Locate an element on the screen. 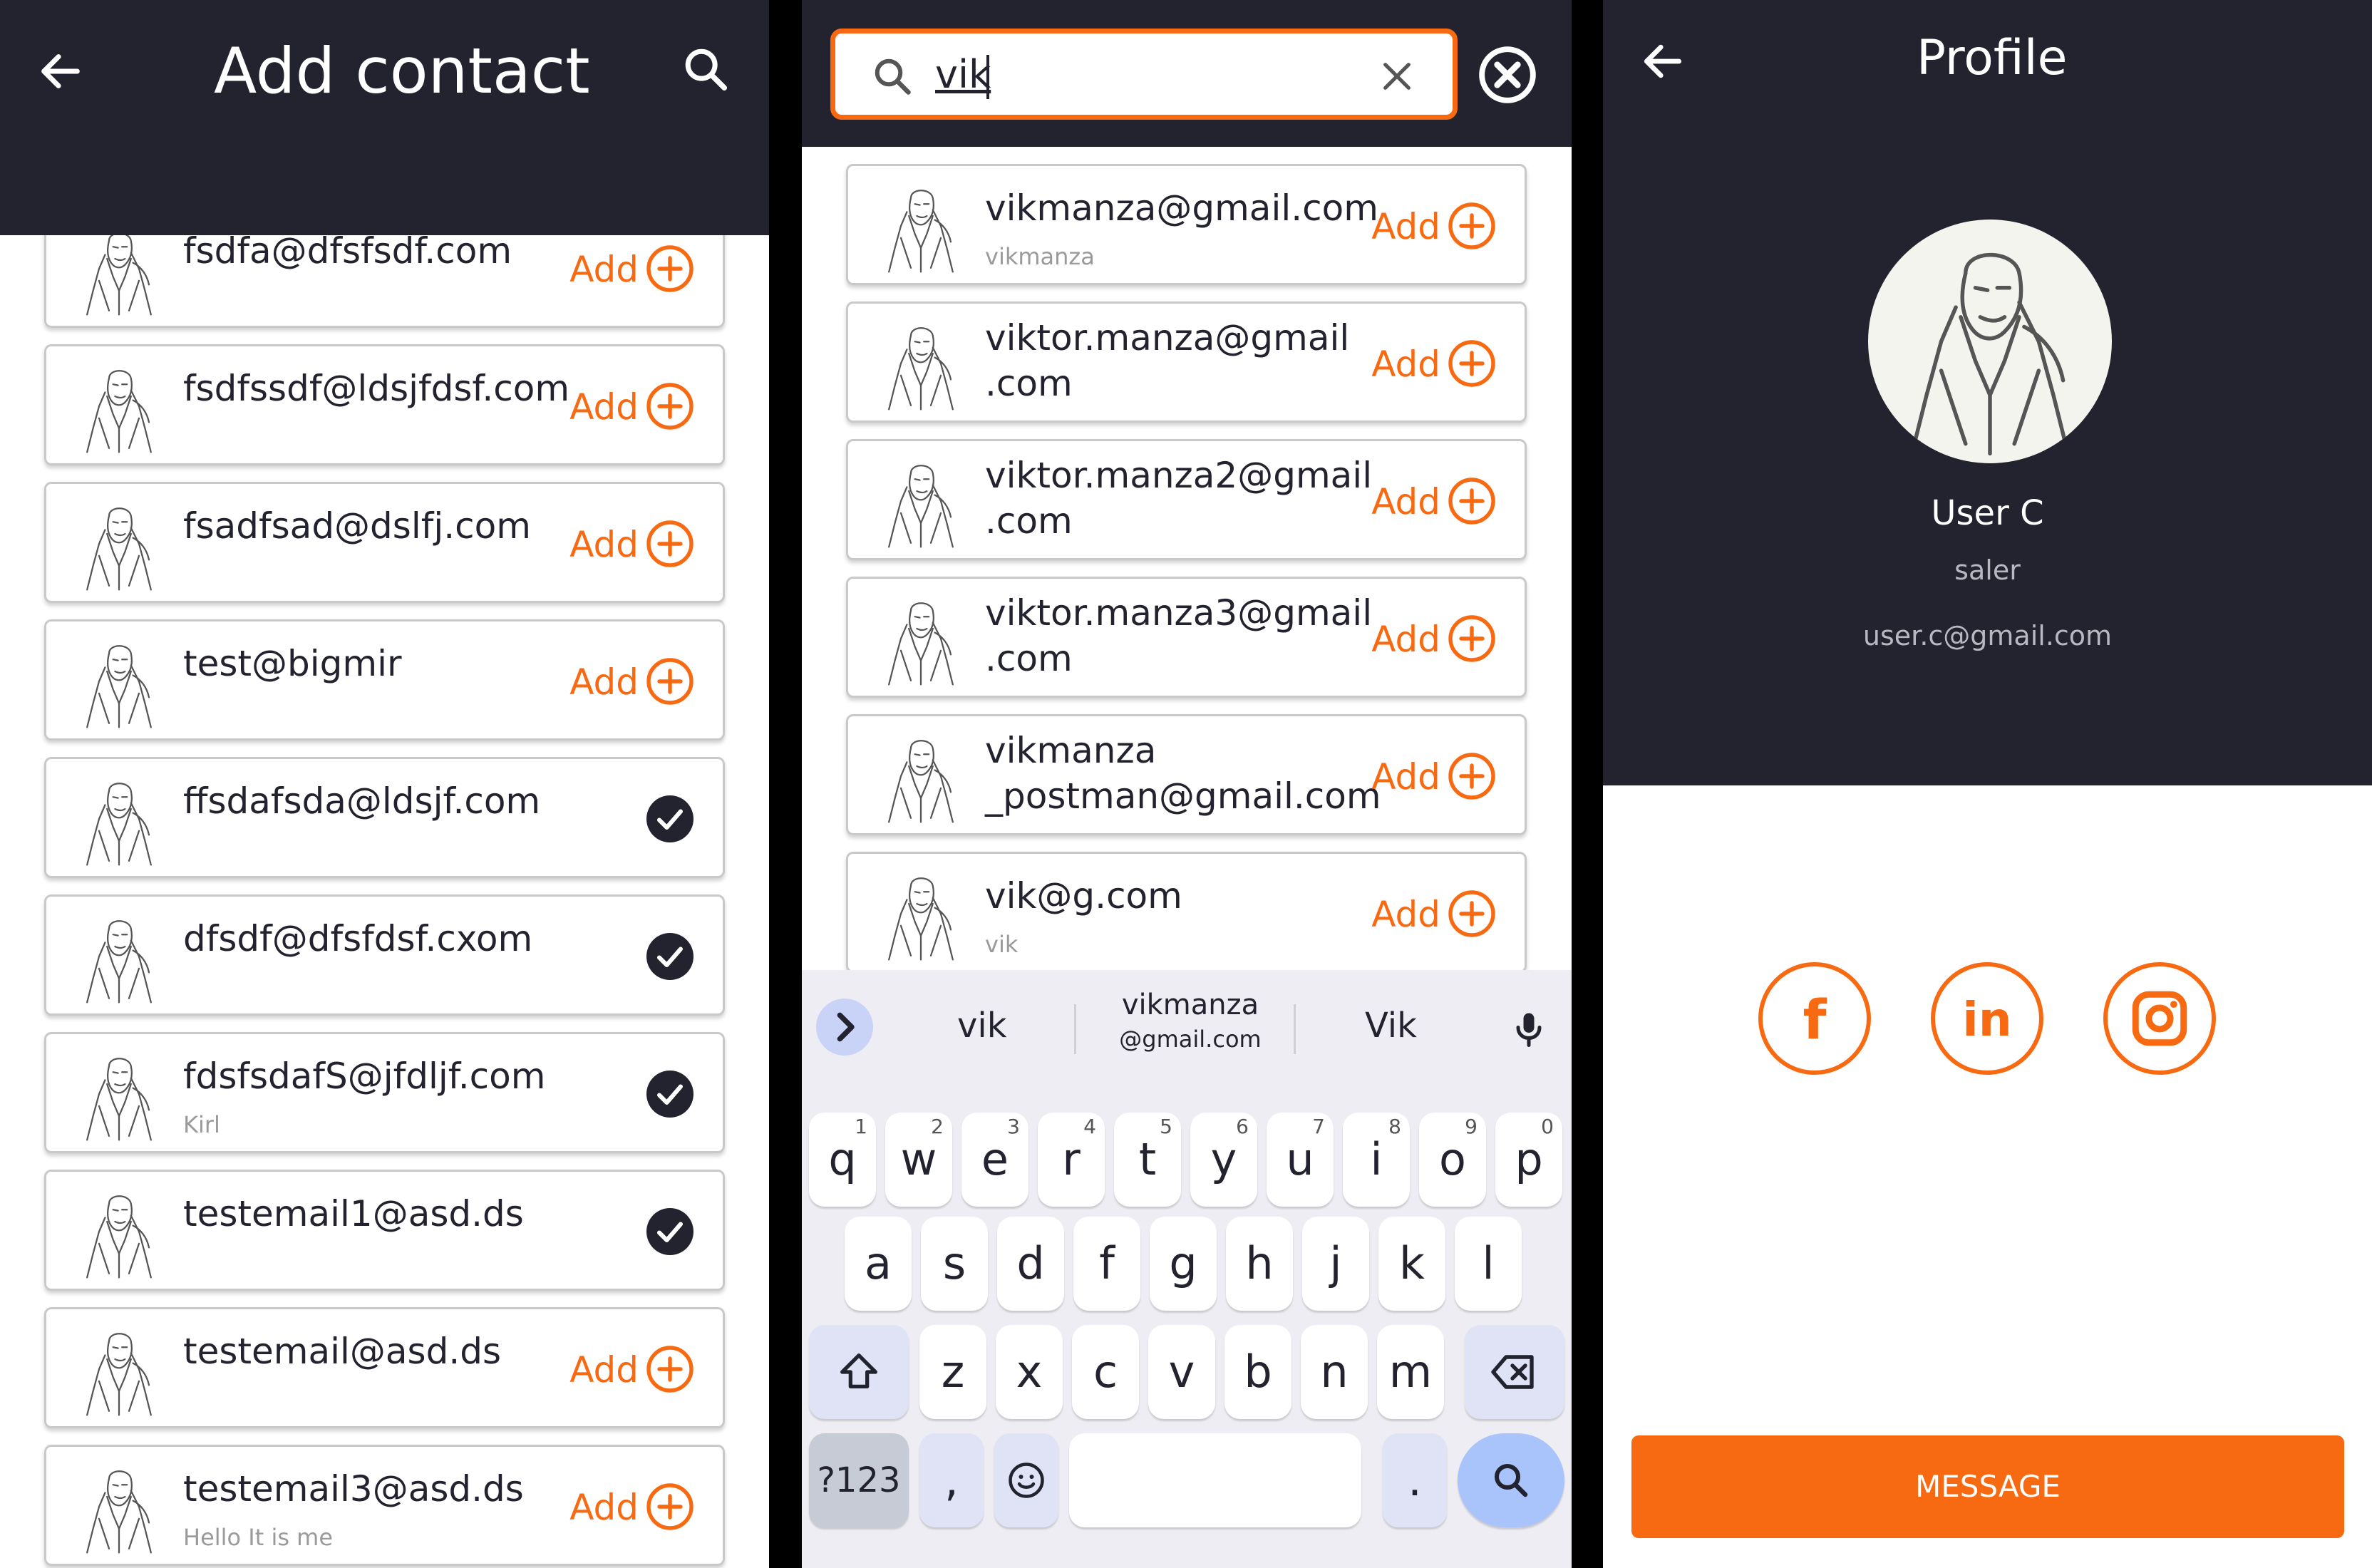 This screenshot has height=1568, width=2372. contact-card: testemail1@asd.ds is located at coordinates (384, 1231).